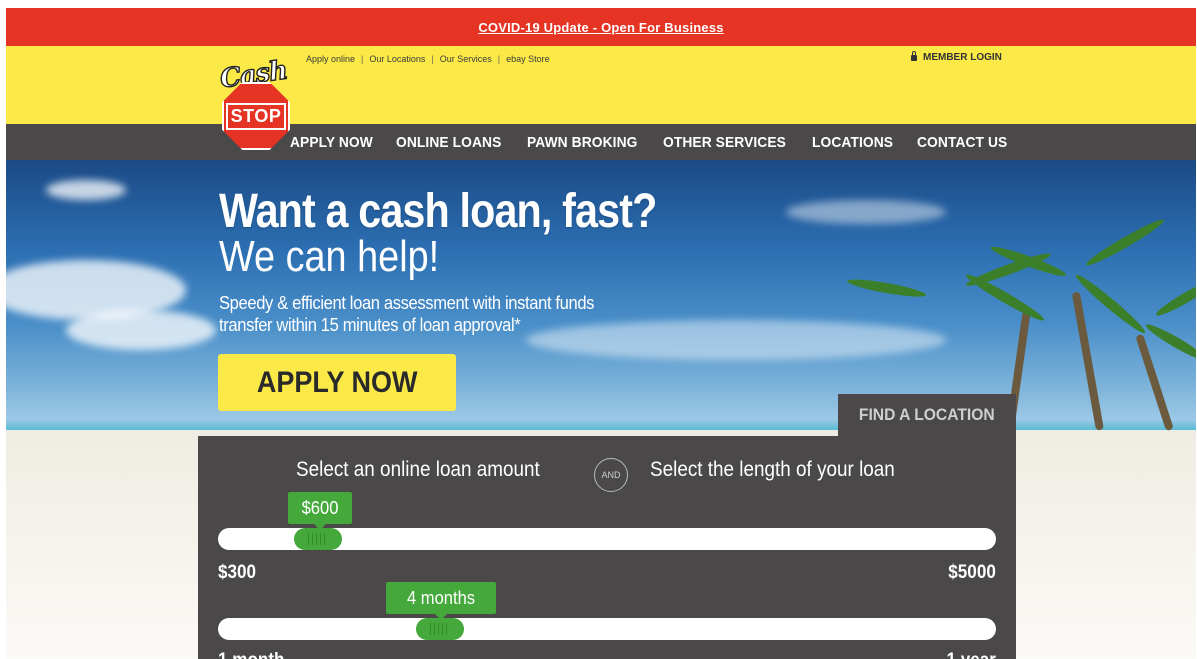 This screenshot has height=659, width=1197. I want to click on amount-max-label: $5000, so click(972, 572).